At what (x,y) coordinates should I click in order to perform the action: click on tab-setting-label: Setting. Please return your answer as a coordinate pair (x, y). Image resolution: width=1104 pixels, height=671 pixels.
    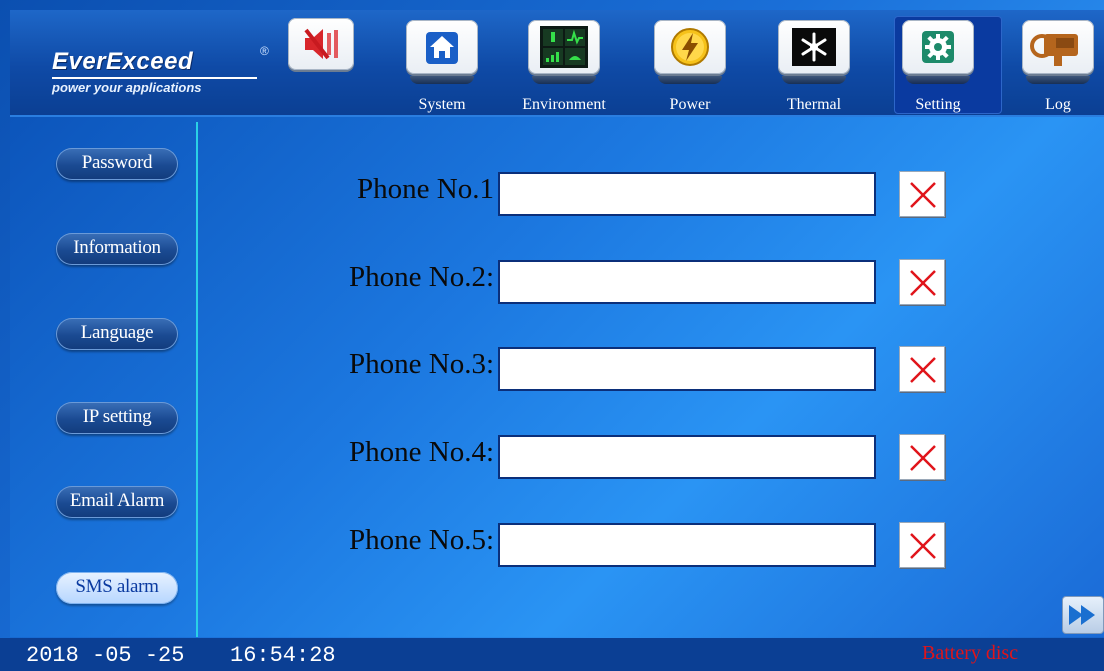
    Looking at the image, I should click on (938, 104).